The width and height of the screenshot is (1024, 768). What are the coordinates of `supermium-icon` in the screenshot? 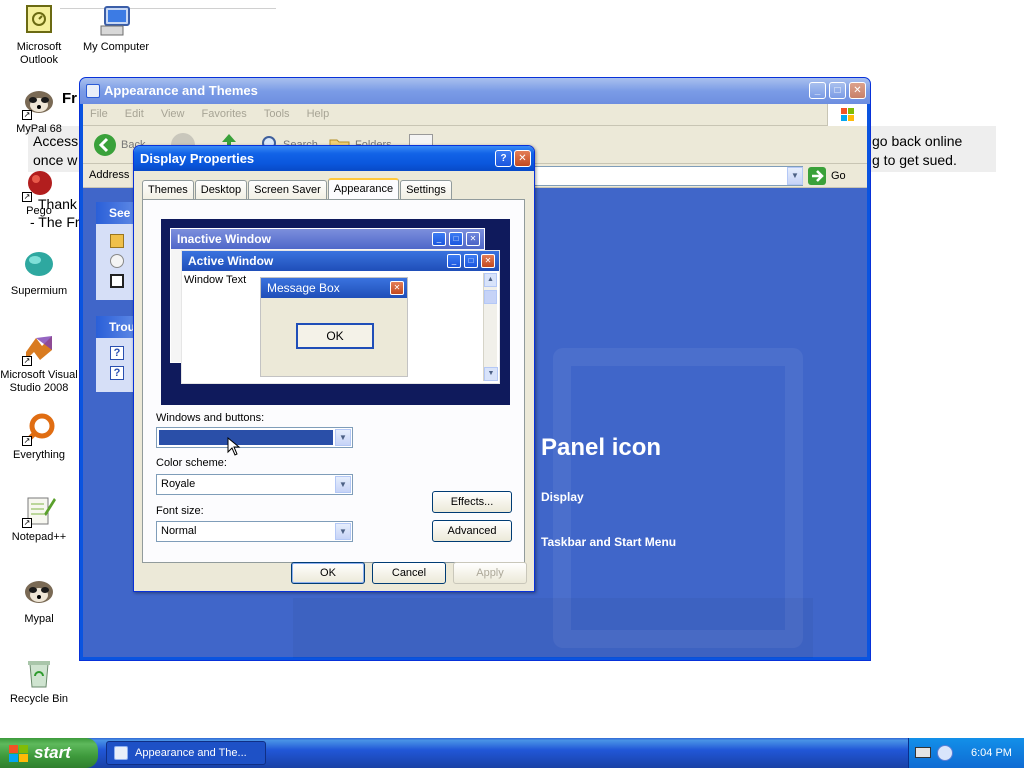 It's located at (39, 265).